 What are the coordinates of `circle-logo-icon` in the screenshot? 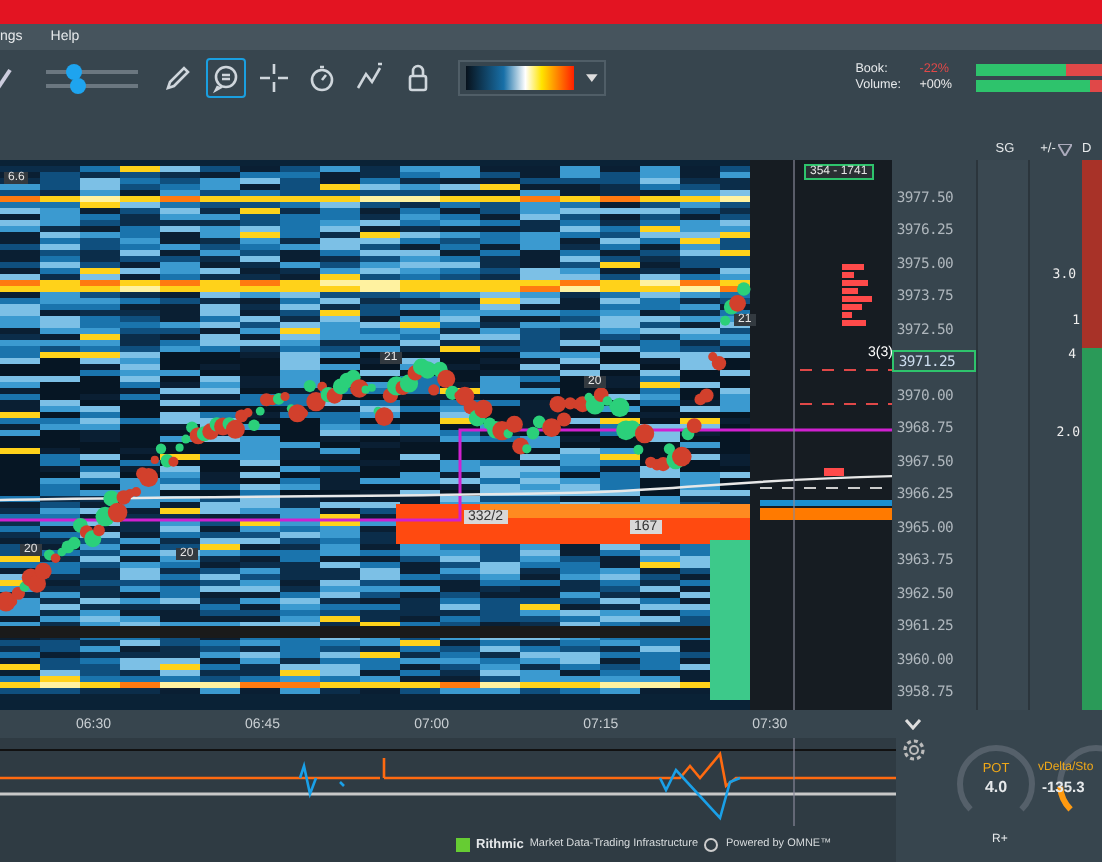 It's located at (711, 844).